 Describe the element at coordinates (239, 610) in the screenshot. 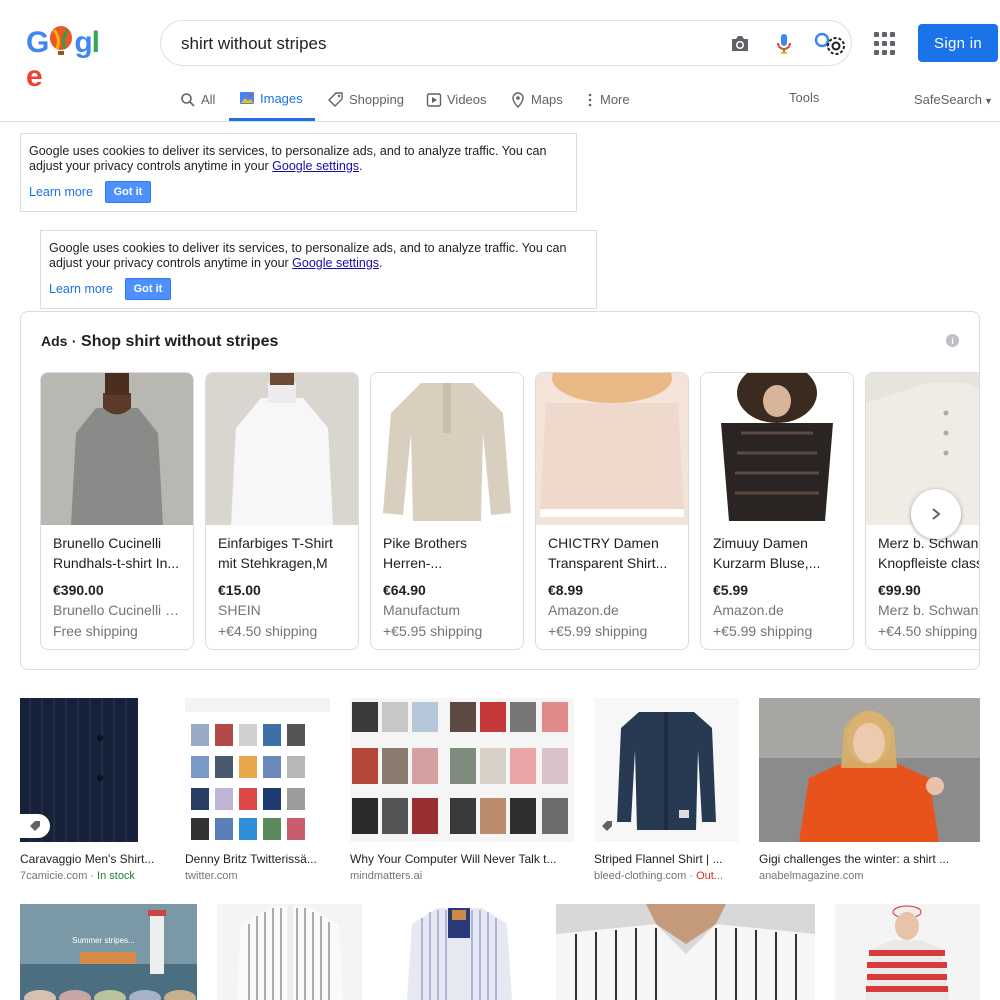

I see `product-merchant: SHEIN` at that location.